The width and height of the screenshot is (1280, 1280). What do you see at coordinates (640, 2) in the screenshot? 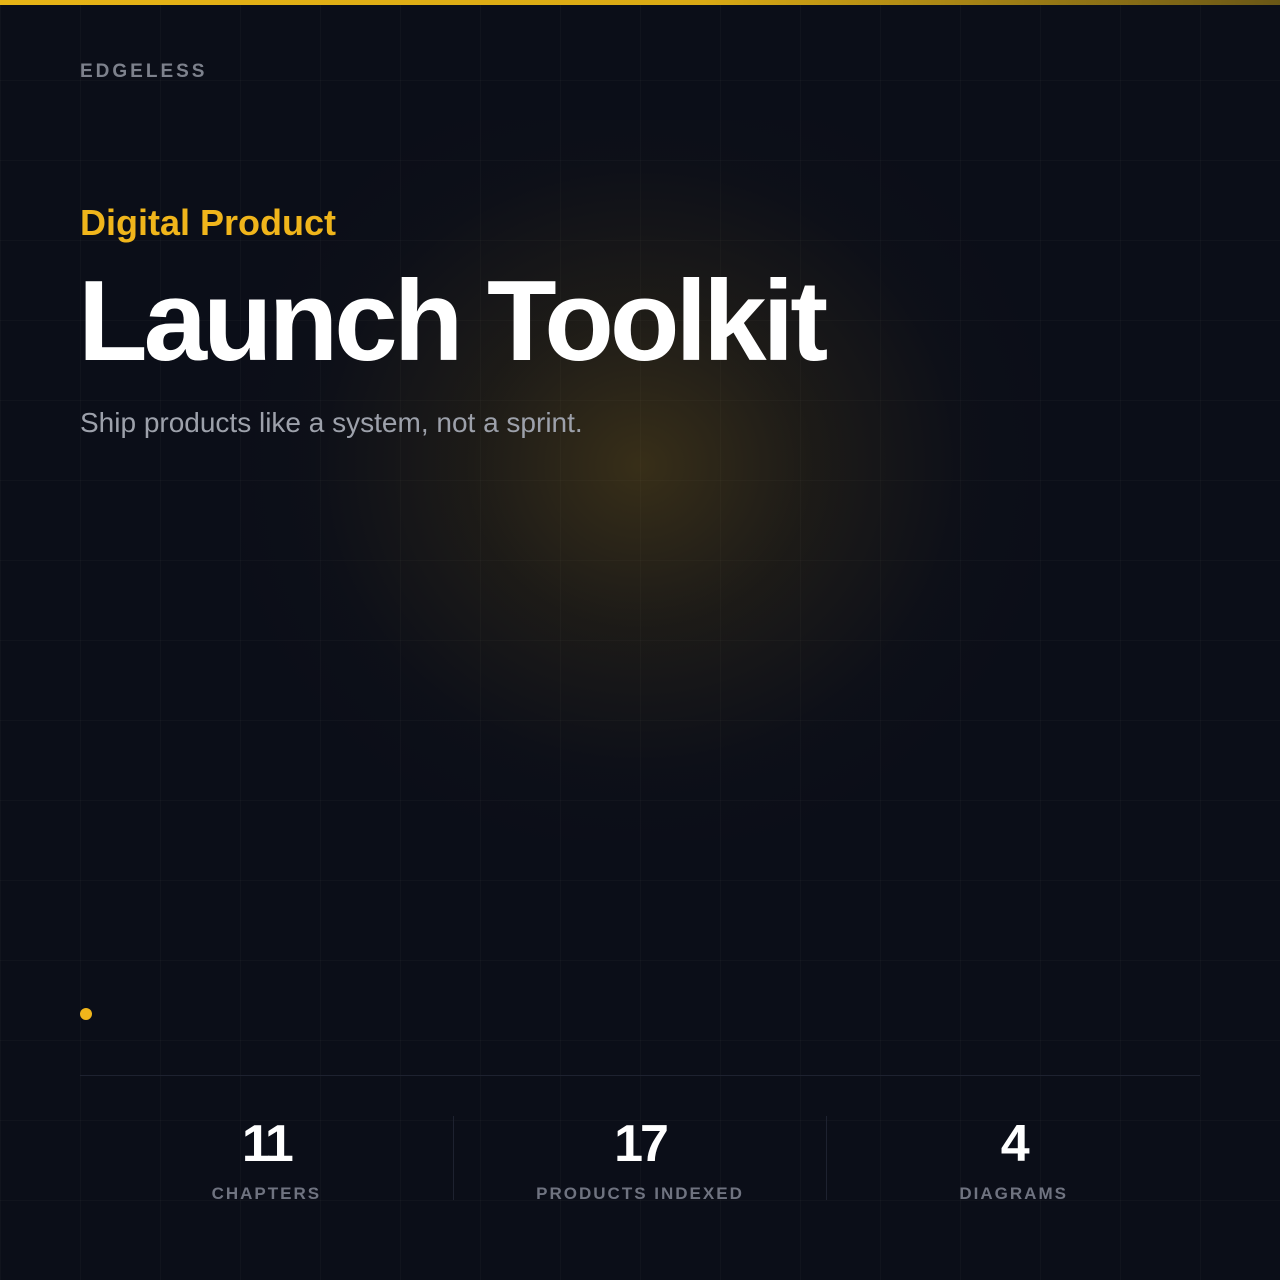
I see `accent-top-bar` at bounding box center [640, 2].